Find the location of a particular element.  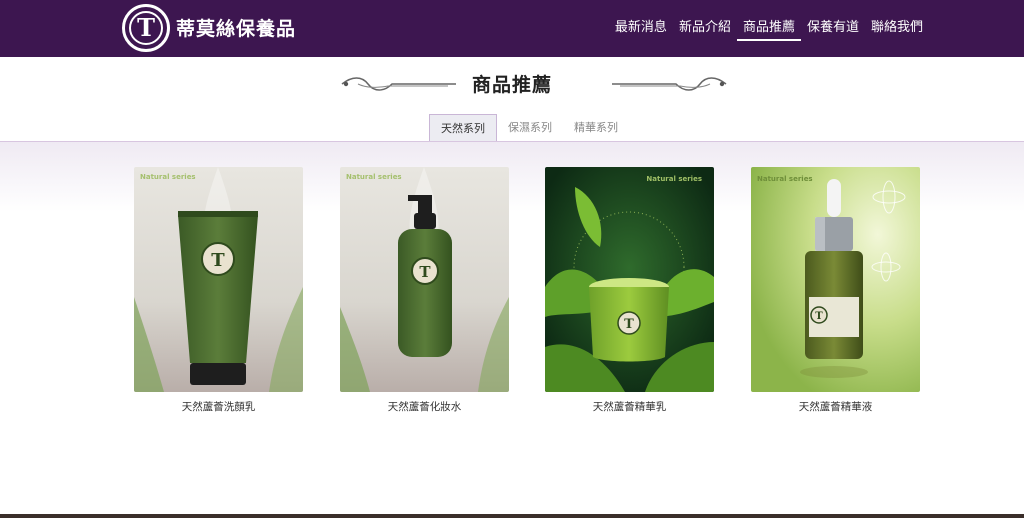

tab-natural-series: 天然系列 is located at coordinates (463, 128).